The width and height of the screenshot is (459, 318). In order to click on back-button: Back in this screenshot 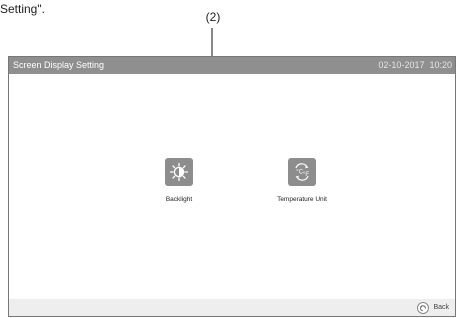, I will do `click(433, 307)`.